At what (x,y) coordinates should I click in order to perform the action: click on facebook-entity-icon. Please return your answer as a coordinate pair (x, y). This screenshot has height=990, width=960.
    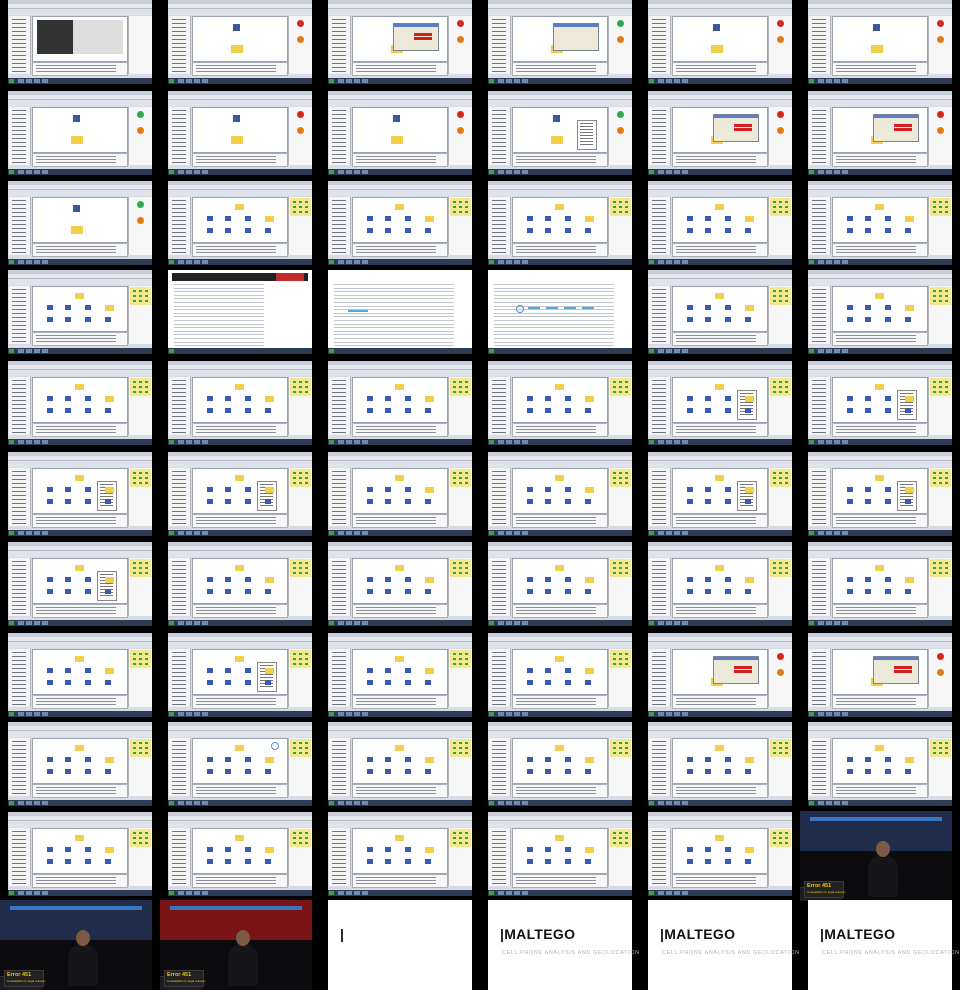
    Looking at the image, I should click on (76, 118).